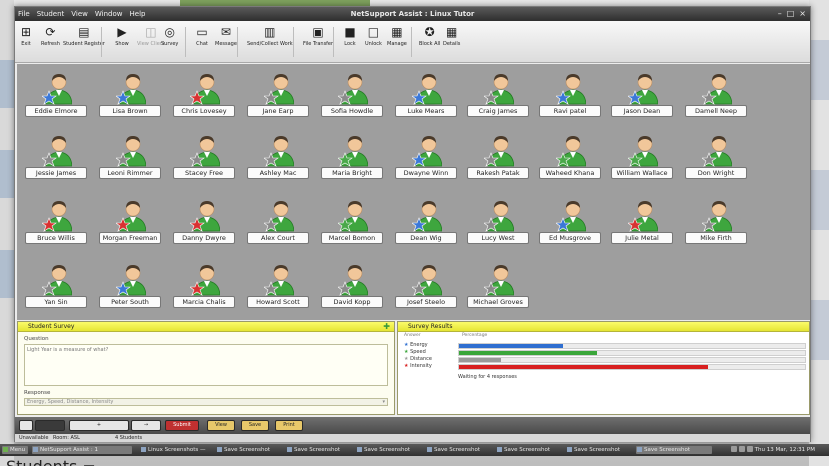  I want to click on student-tile: Mike Firth, so click(716, 224).